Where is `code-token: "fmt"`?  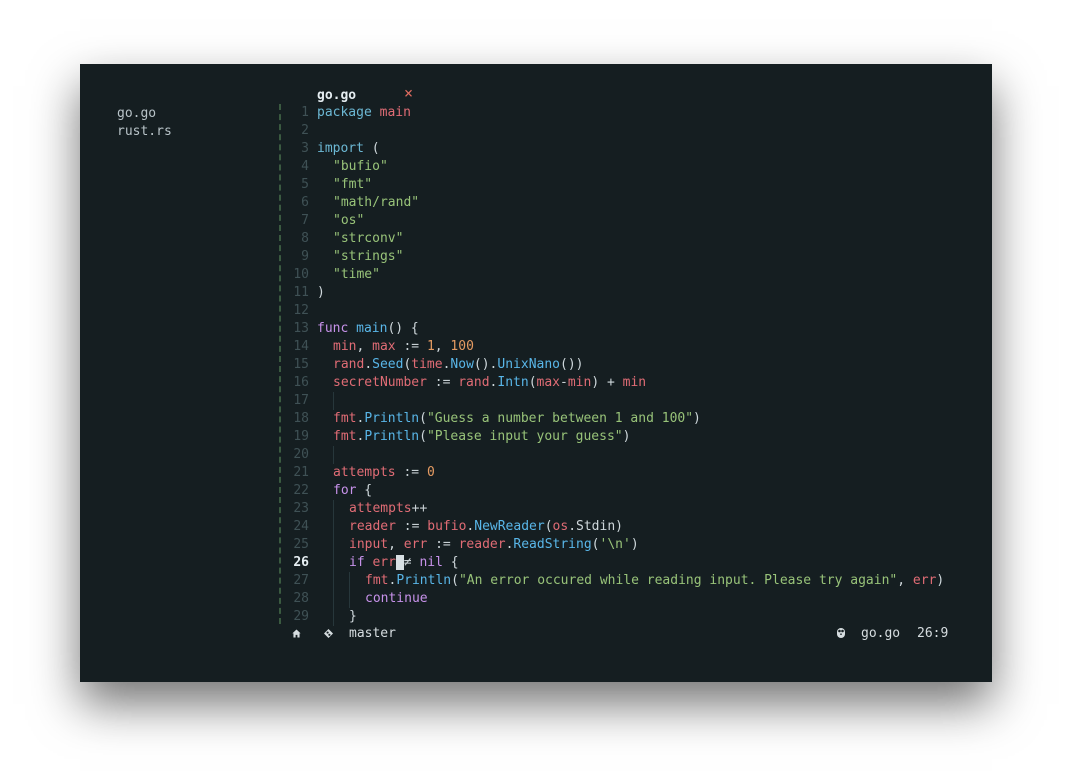
code-token: "fmt" is located at coordinates (353, 184).